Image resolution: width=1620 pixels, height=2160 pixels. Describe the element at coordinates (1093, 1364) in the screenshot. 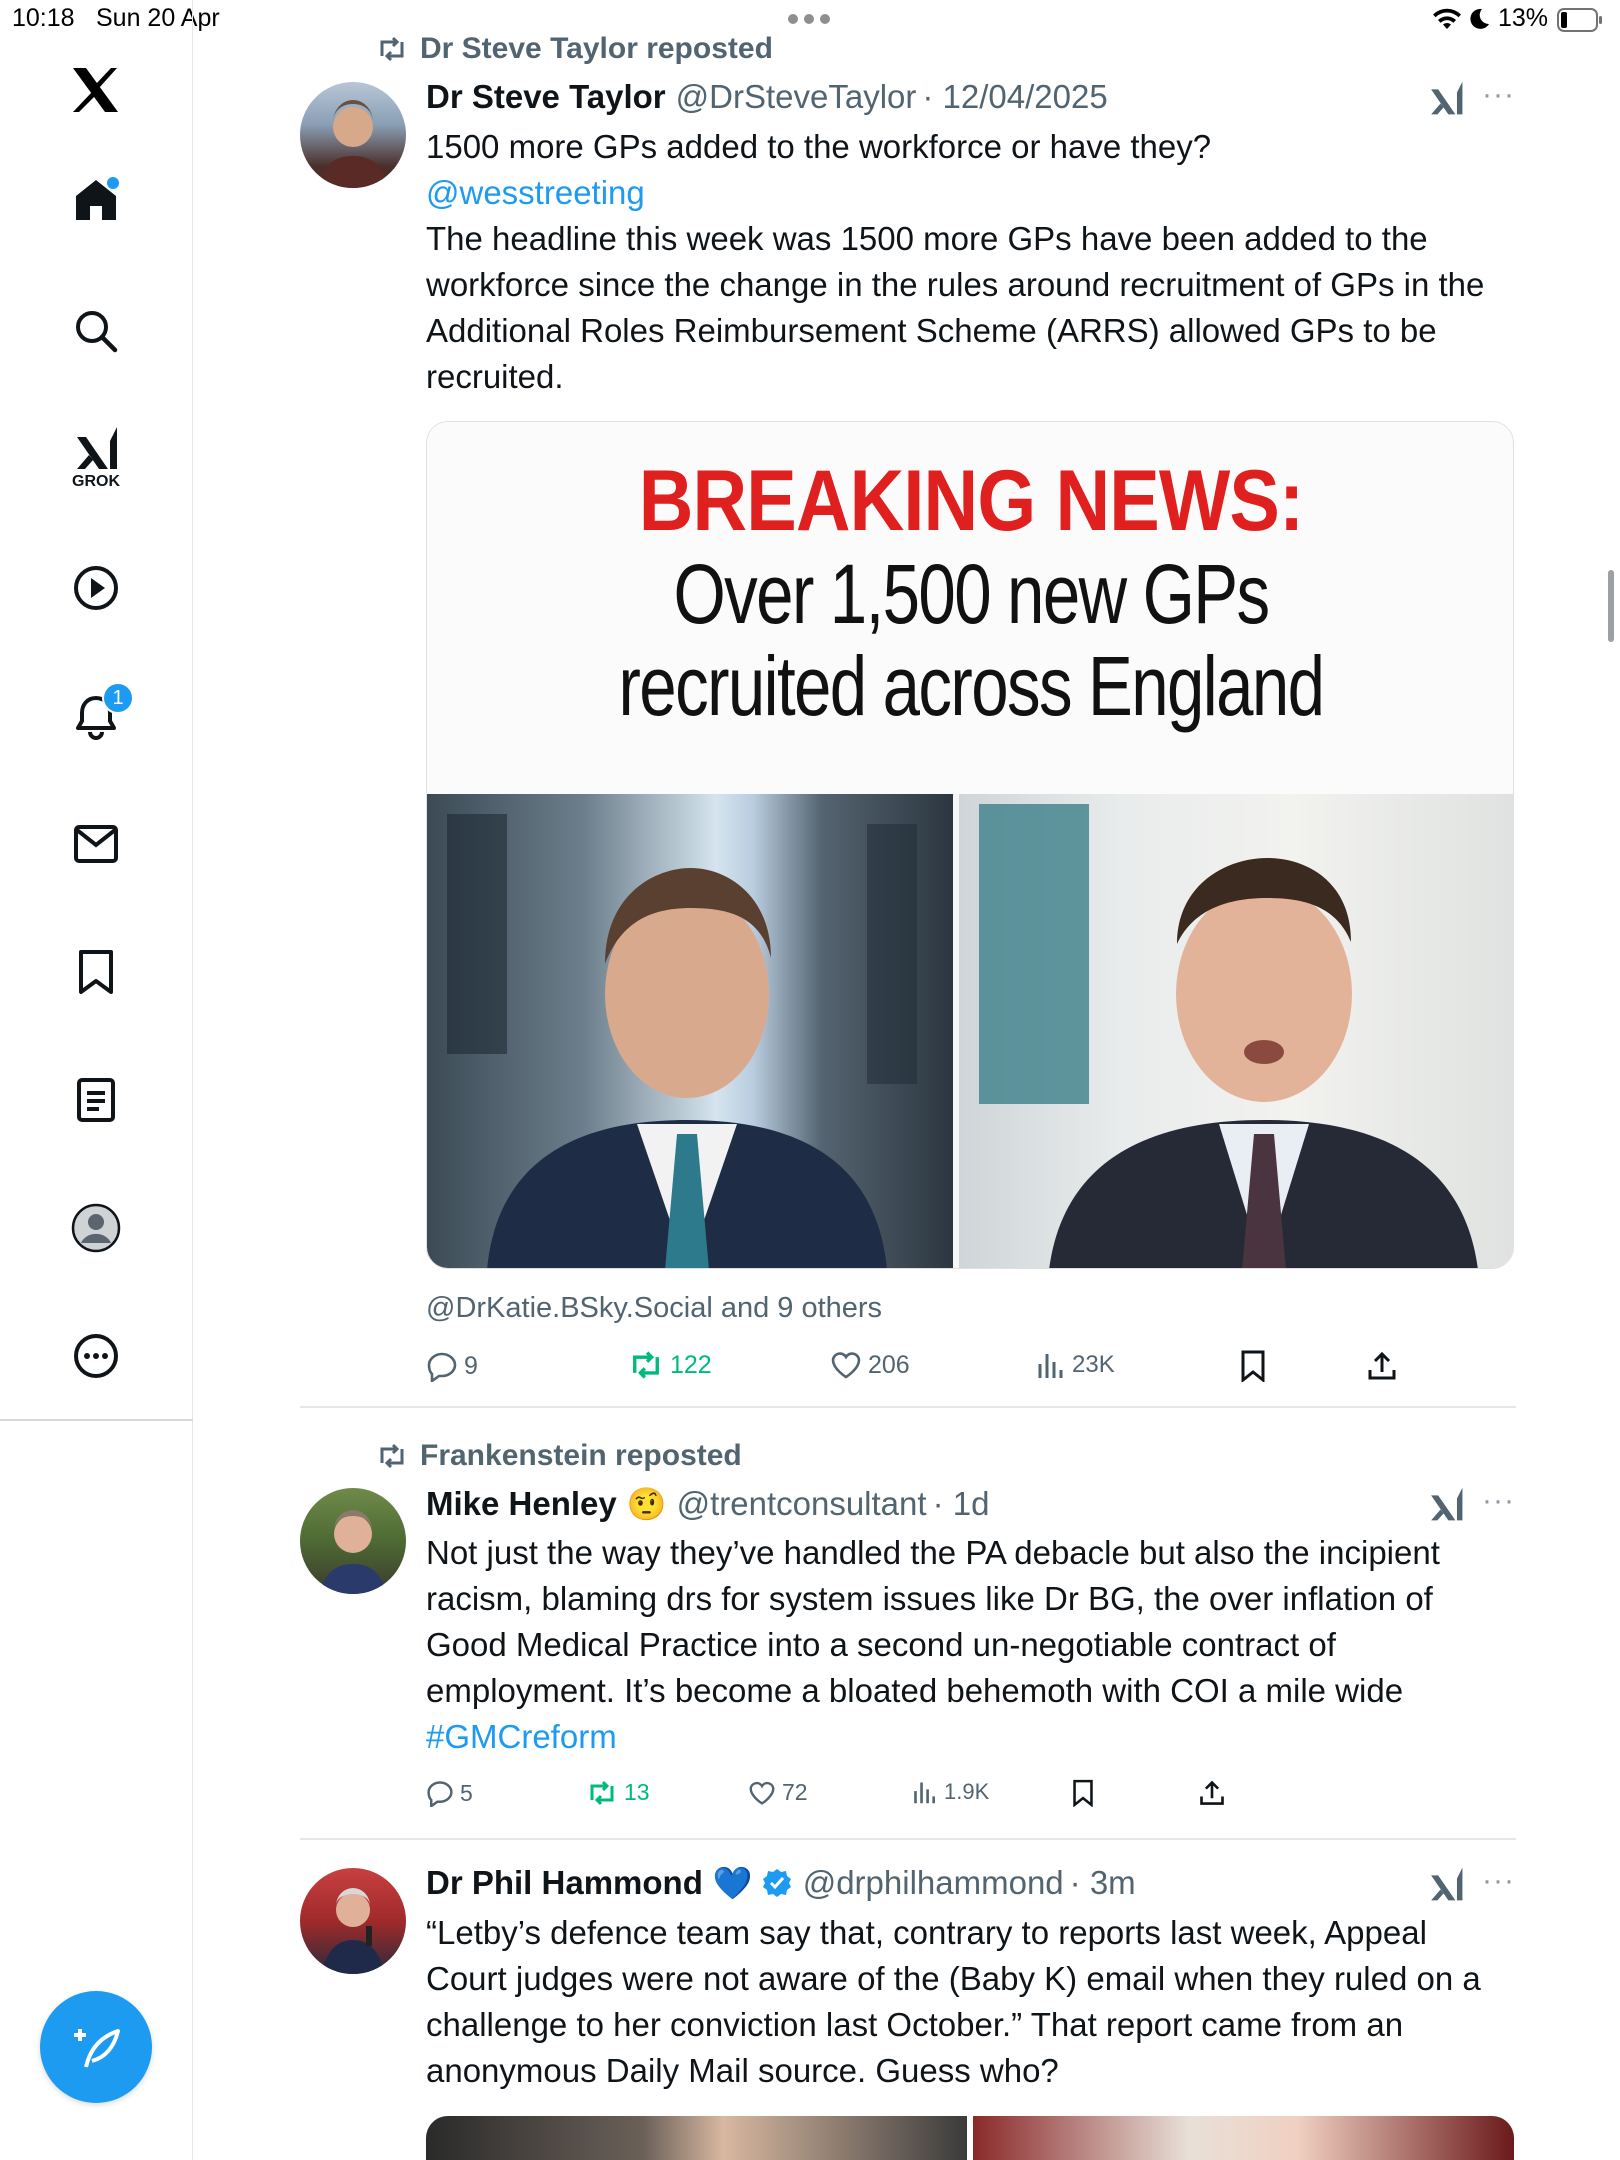

I see `views-count: 23K` at that location.